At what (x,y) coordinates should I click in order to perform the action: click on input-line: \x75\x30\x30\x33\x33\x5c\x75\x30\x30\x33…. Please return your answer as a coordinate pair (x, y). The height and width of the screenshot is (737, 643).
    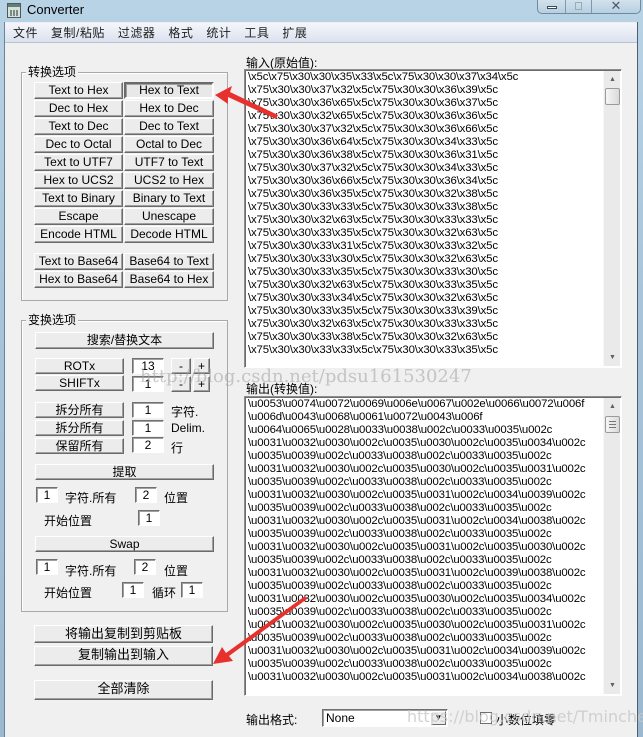
    Looking at the image, I should click on (373, 207).